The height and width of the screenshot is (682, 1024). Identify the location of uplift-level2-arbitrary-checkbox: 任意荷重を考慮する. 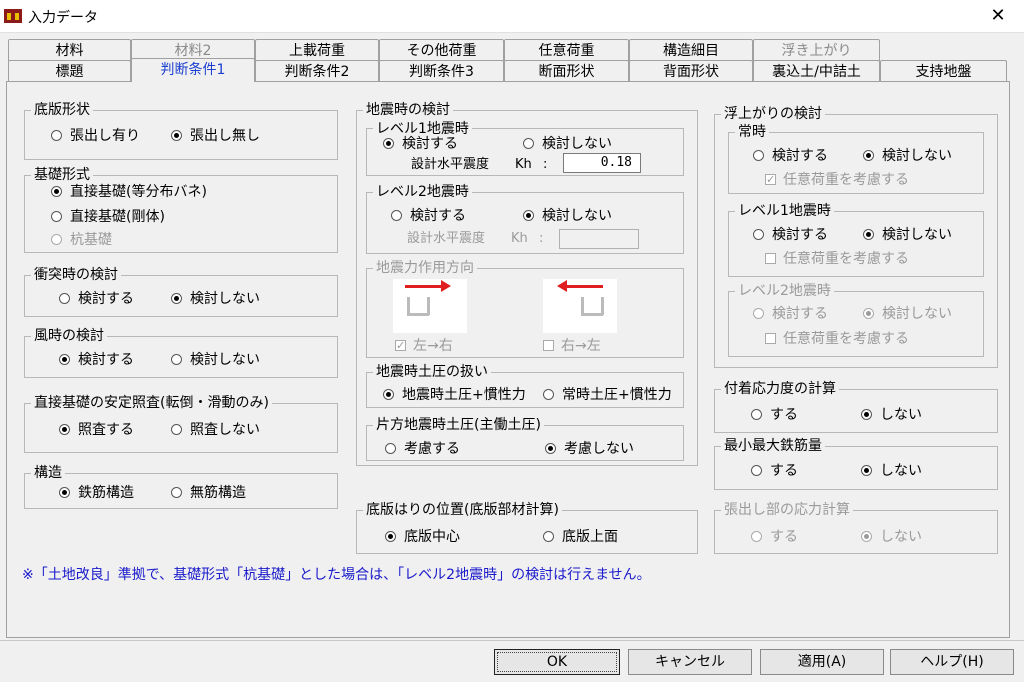
(837, 339).